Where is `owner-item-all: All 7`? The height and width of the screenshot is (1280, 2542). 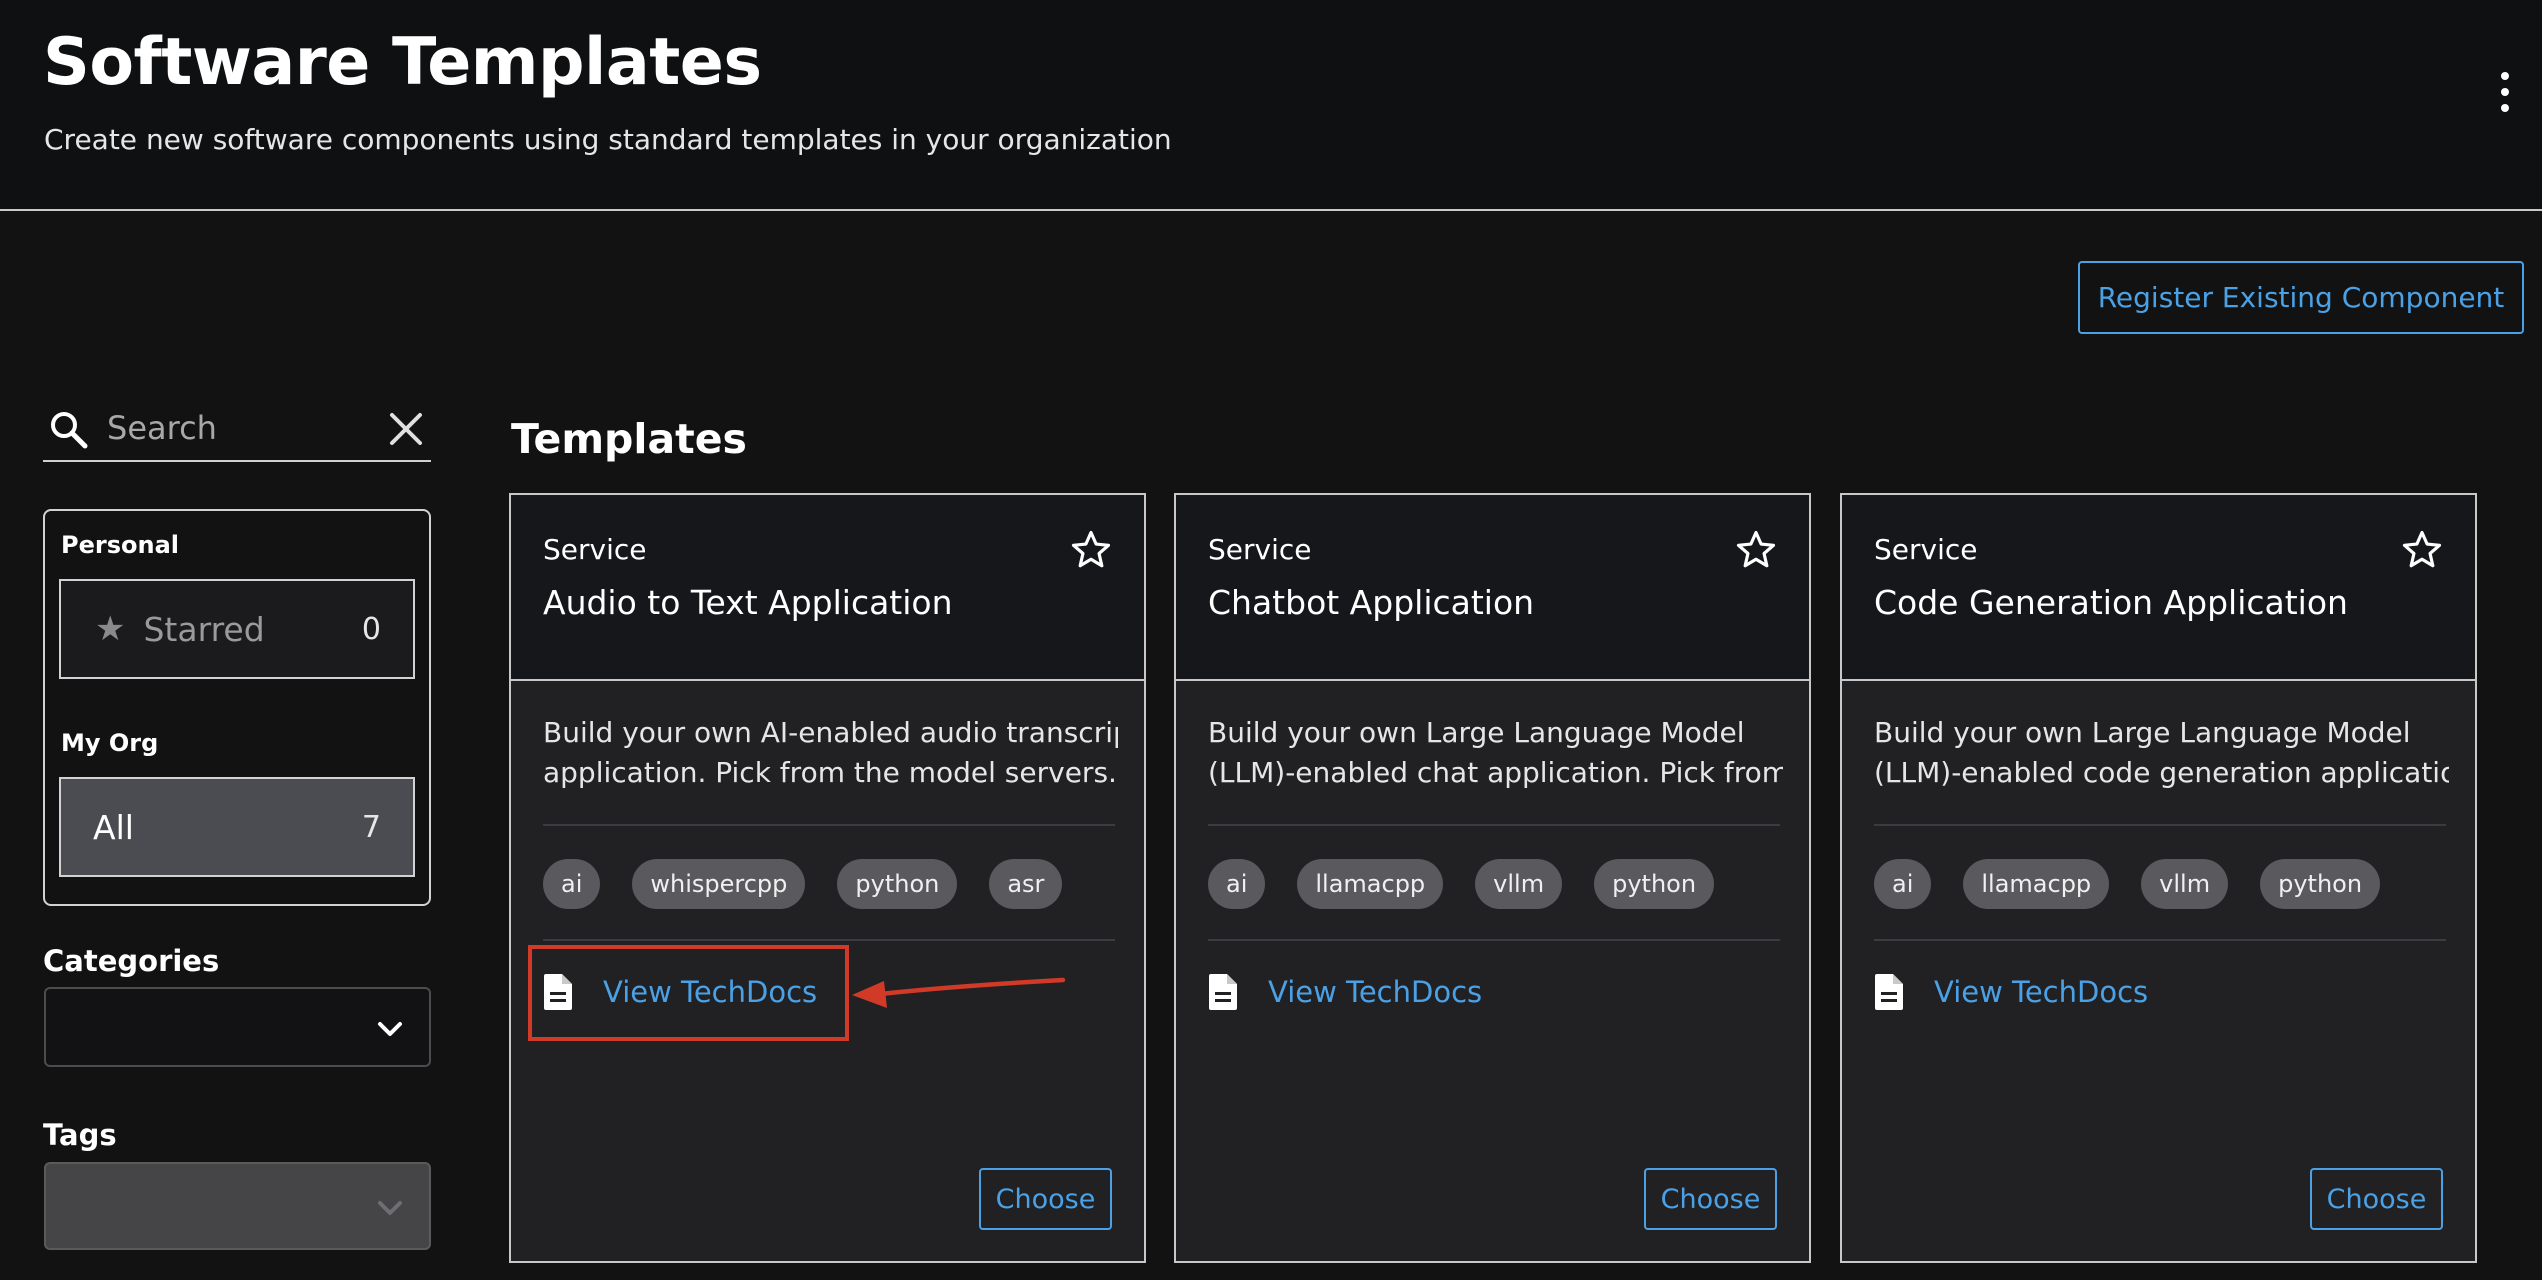 owner-item-all: All 7 is located at coordinates (237, 827).